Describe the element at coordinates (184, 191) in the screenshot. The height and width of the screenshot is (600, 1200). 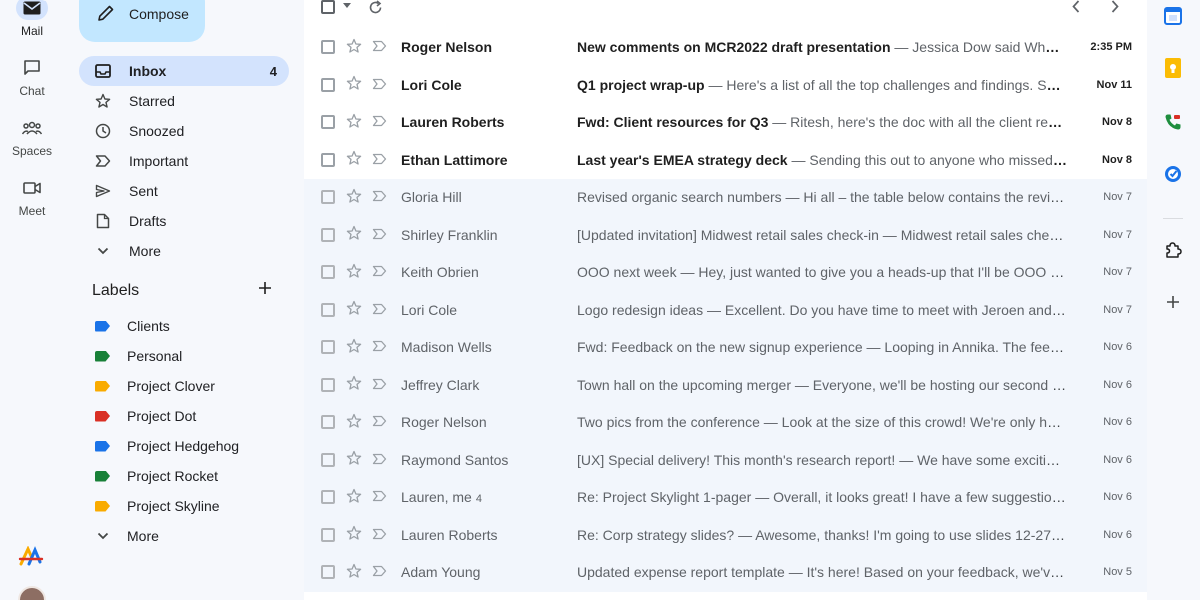
I see `sidebar-item-sent: Sent` at that location.